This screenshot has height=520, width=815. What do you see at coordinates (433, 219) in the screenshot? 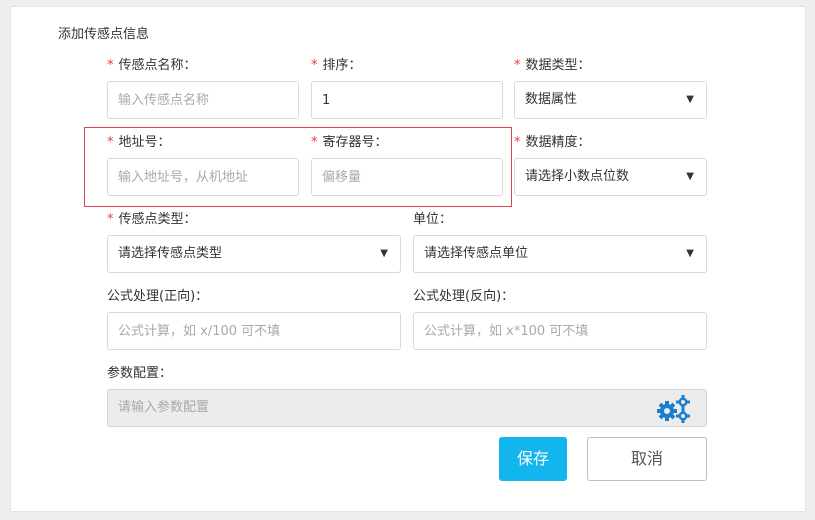
I see `unit-label: 单位：` at bounding box center [433, 219].